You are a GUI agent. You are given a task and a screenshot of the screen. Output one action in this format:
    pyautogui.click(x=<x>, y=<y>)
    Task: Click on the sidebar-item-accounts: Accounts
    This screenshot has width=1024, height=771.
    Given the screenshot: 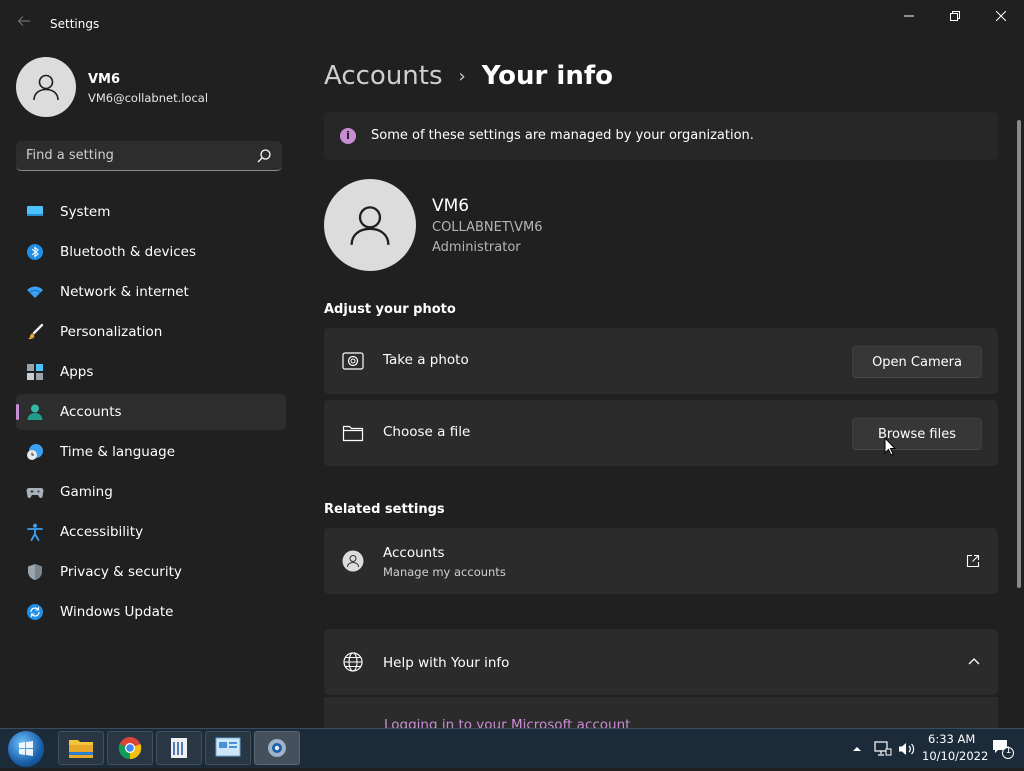 What is the action you would take?
    pyautogui.click(x=151, y=412)
    